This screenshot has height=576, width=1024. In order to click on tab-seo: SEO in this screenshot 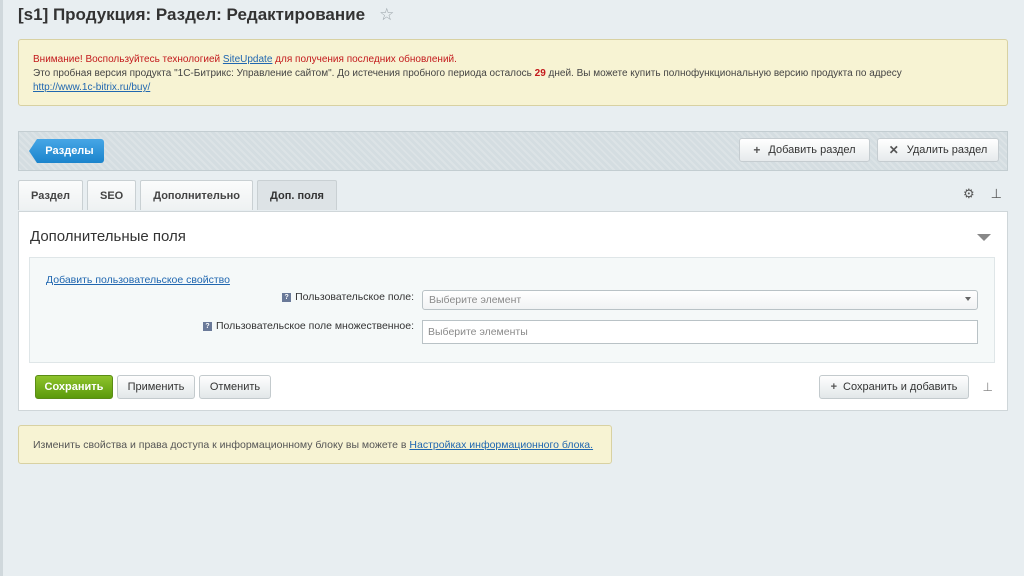, I will do `click(112, 195)`.